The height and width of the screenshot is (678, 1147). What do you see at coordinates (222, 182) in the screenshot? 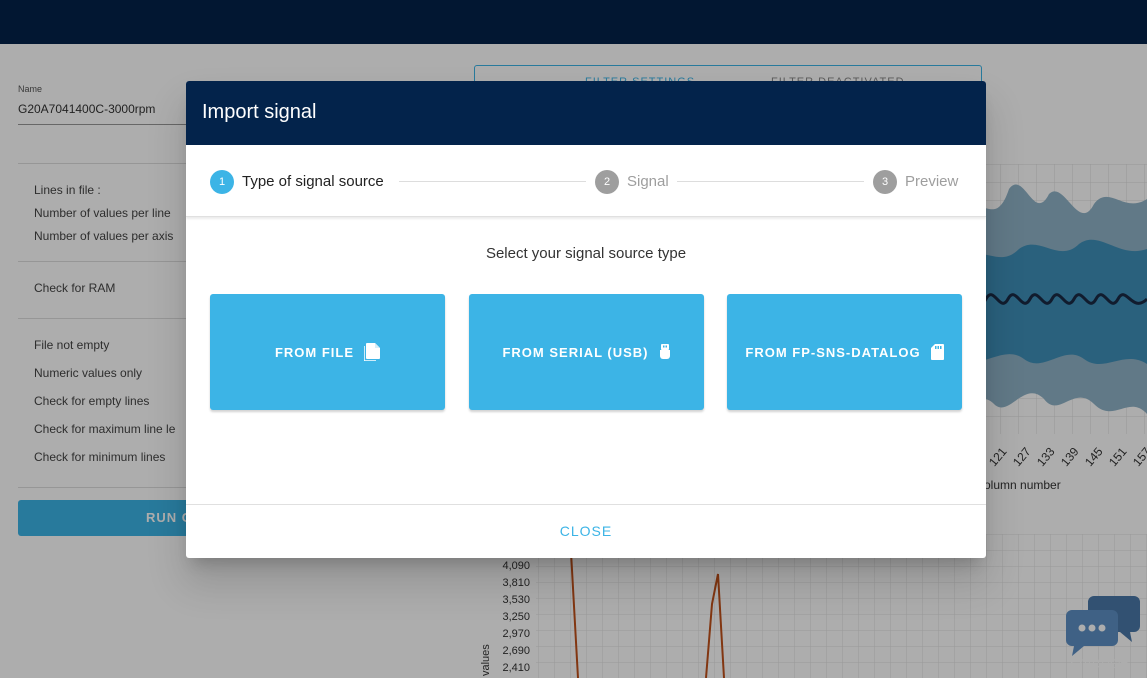
I see `step-1-badge: 1` at bounding box center [222, 182].